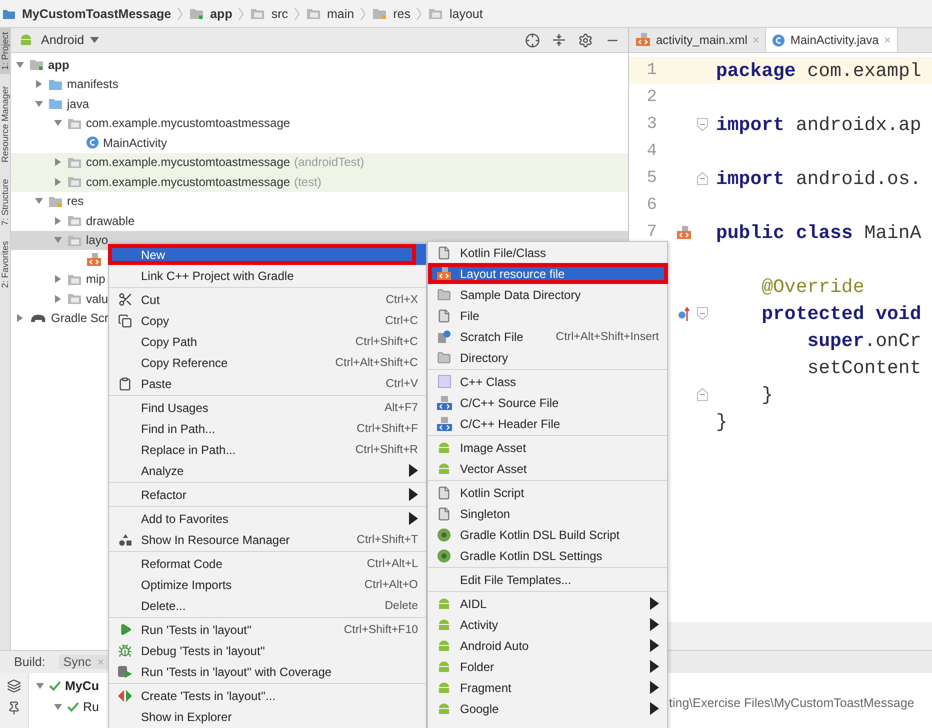 Image resolution: width=932 pixels, height=728 pixels. Describe the element at coordinates (401, 606) in the screenshot. I see `shortcut-label: Delete` at that location.